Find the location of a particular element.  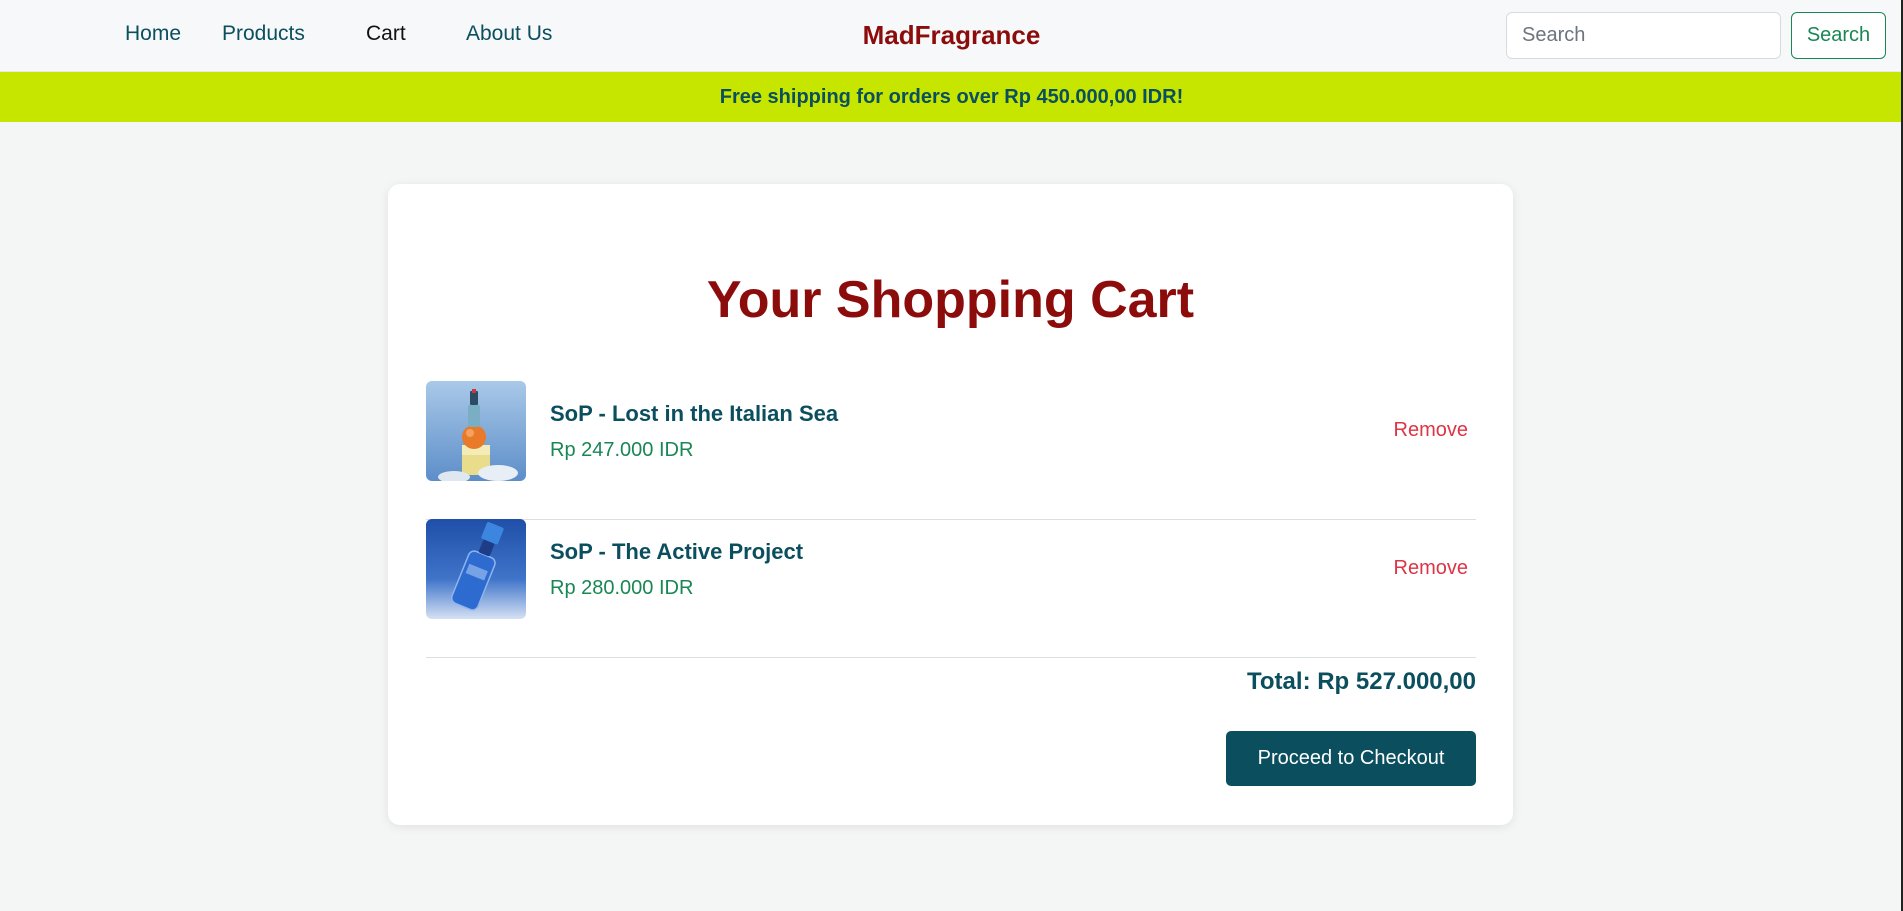

item-name: SoP - Lost in the Italian Sea is located at coordinates (694, 414).